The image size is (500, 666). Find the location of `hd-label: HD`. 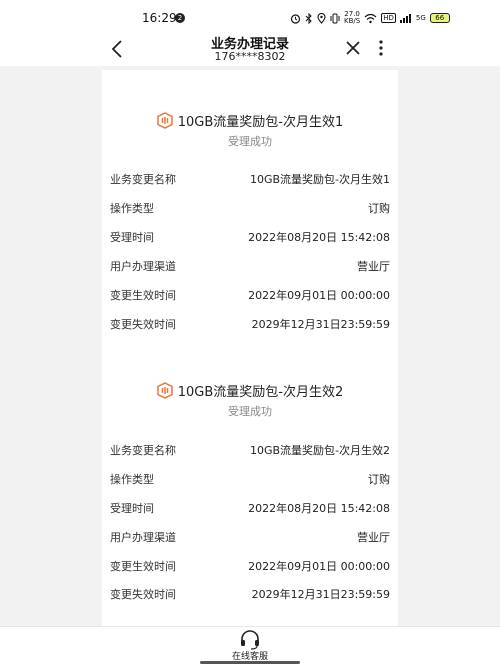

hd-label: HD is located at coordinates (388, 18).